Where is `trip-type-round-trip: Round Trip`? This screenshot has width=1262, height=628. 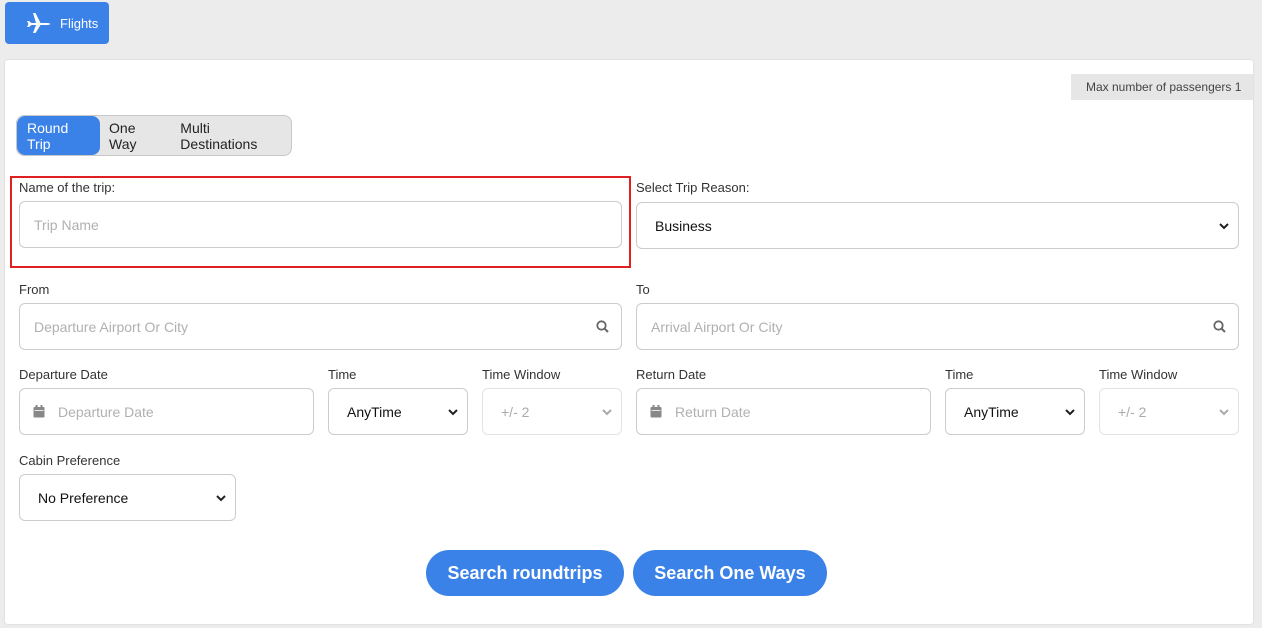
trip-type-round-trip: Round Trip is located at coordinates (59, 135).